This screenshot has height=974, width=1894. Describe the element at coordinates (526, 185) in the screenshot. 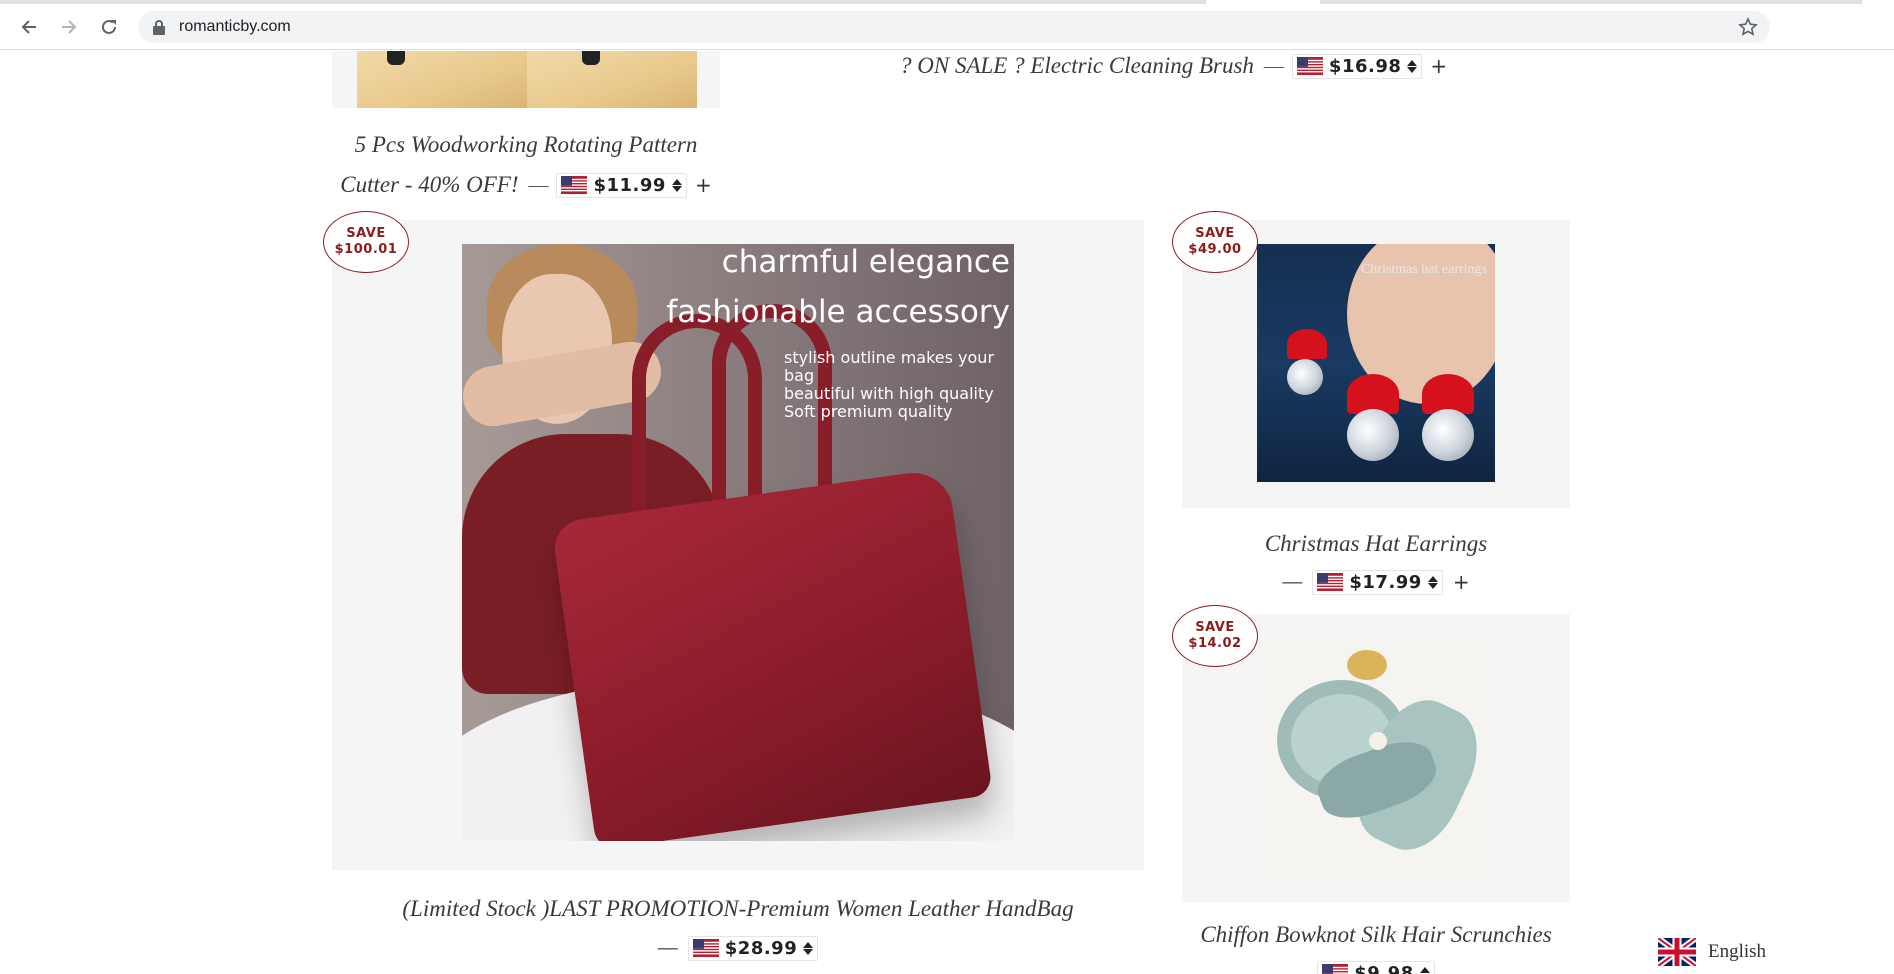

I see `title-price-row: Cutter - 40% OFF! — $11.99 +` at that location.